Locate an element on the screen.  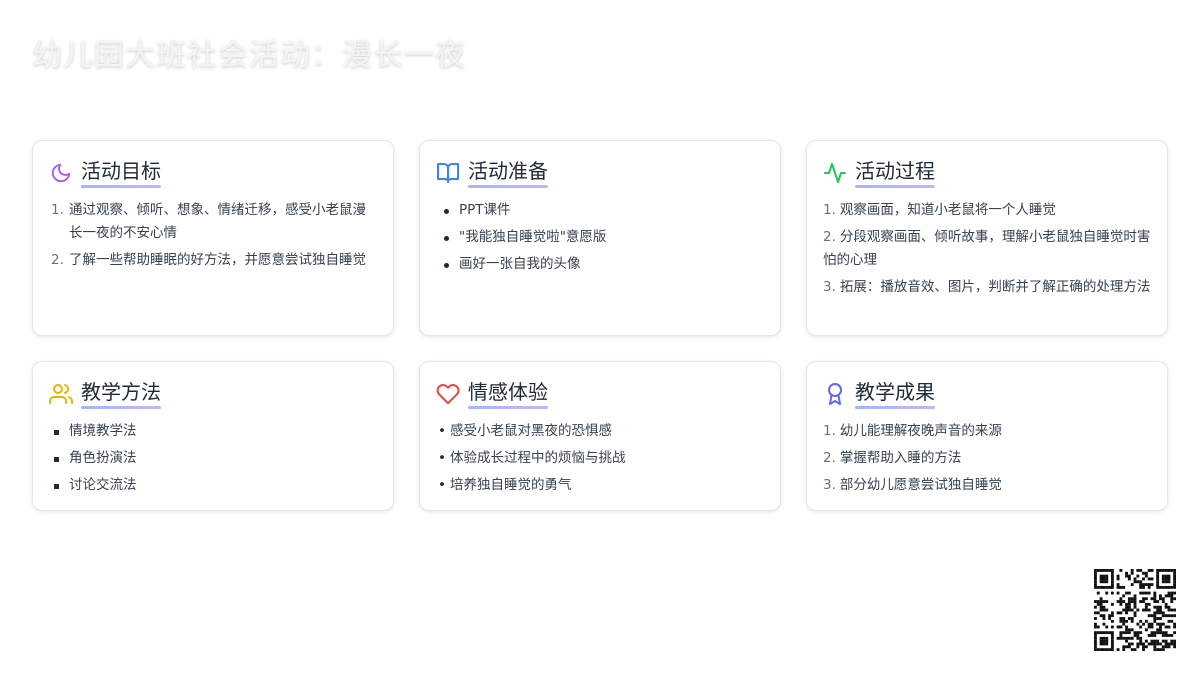
card-activity-preparation: 活动准备 PPT课件 "我能独自睡觉啦"意愿版 画好一张自我的头像 is located at coordinates (600, 238).